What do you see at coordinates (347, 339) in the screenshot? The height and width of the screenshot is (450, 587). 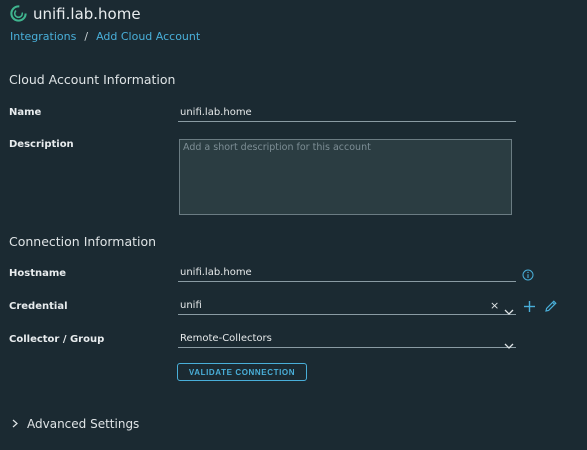 I see `collector-group-select: Remote-Collectors` at bounding box center [347, 339].